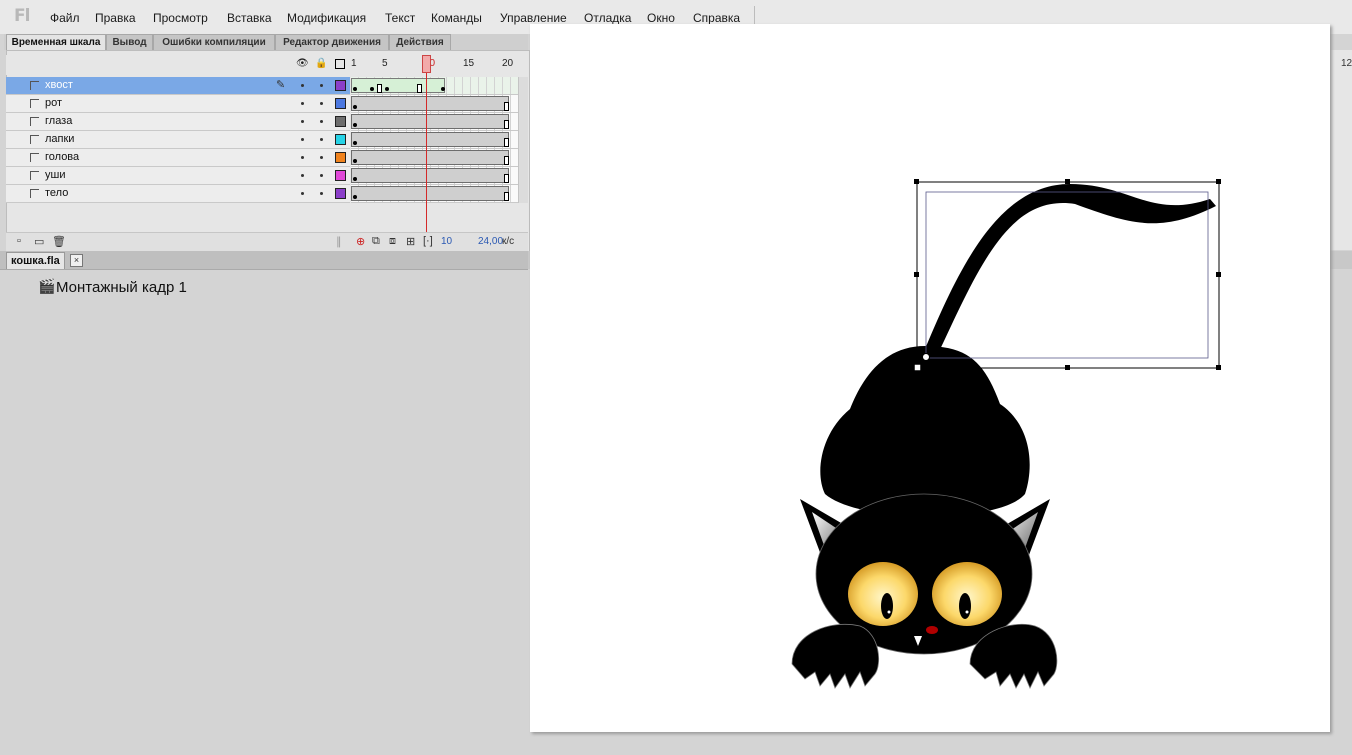 The height and width of the screenshot is (755, 1352). Describe the element at coordinates (398, 85) in the screenshot. I see `motion-tween-span` at that location.